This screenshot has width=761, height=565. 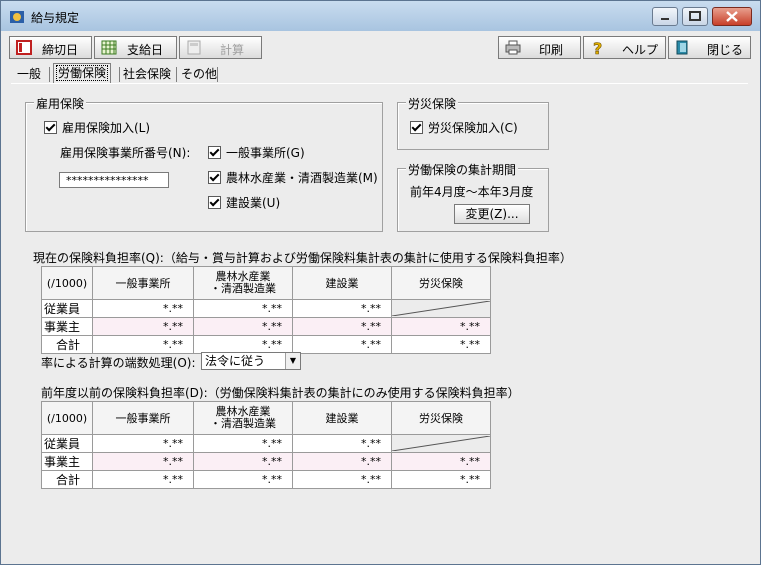 I want to click on office-number-label: 雇用保険事業所番号(N):, so click(x=125, y=153).